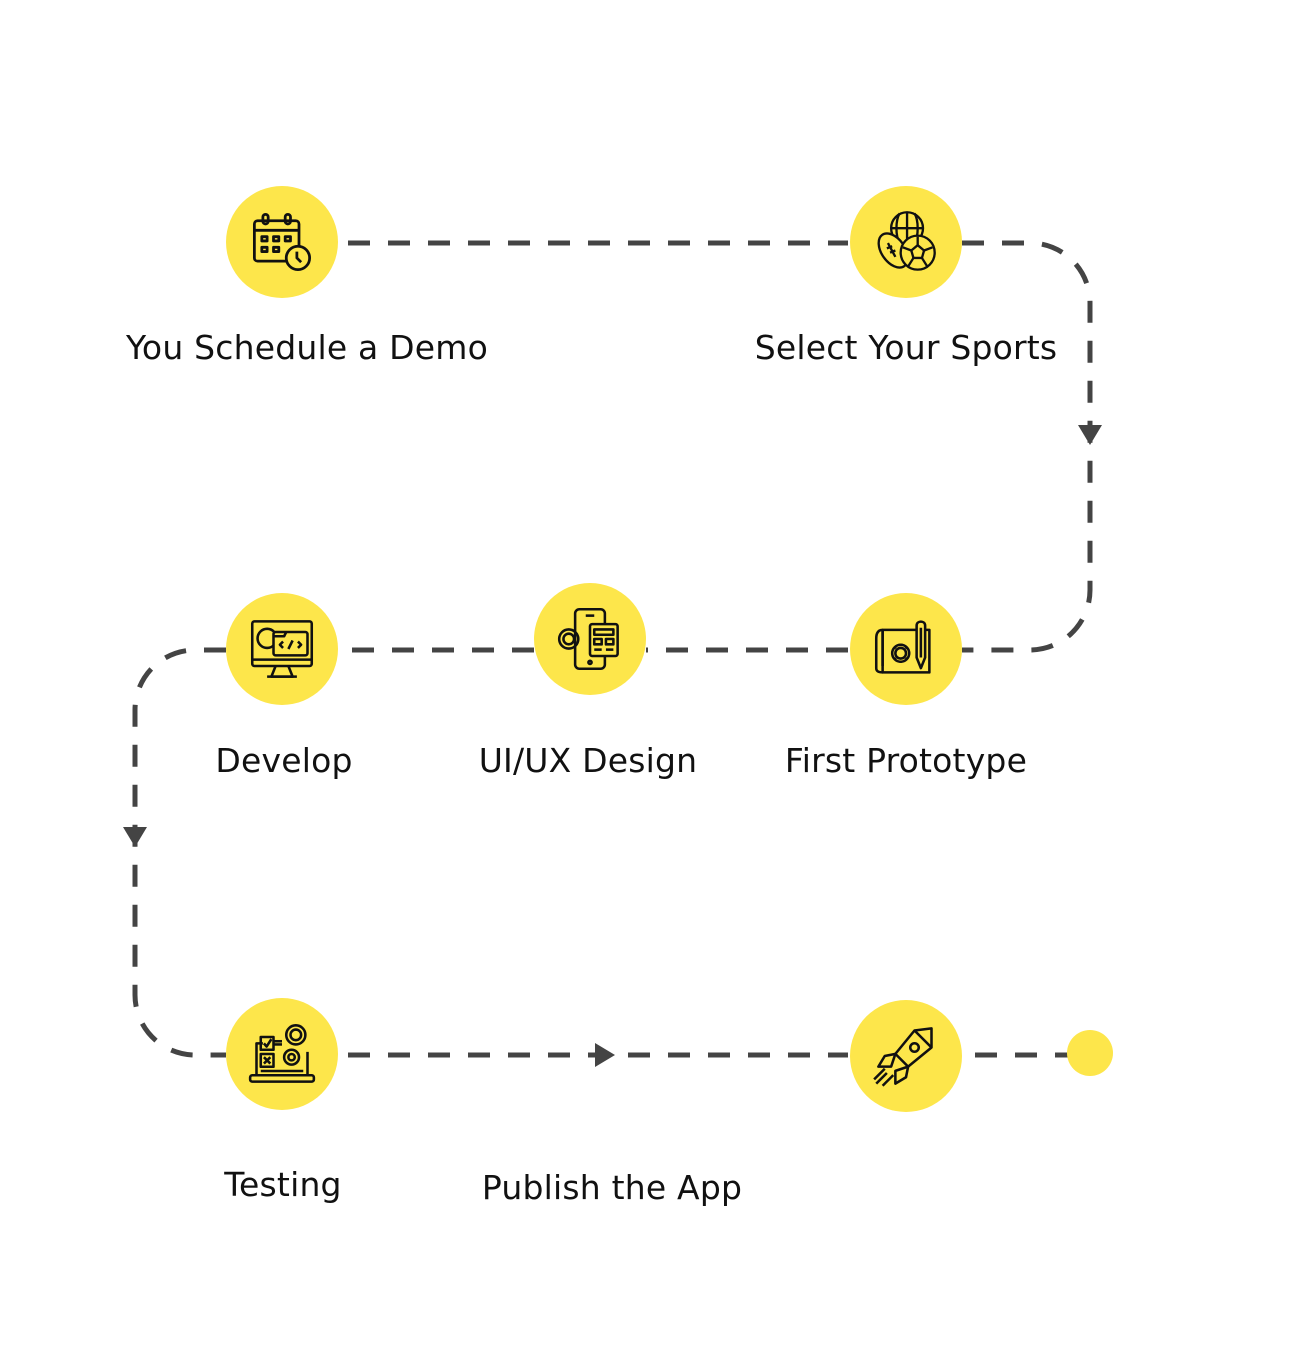 Image resolution: width=1303 pixels, height=1346 pixels. I want to click on step-node-select-sports, so click(906, 242).